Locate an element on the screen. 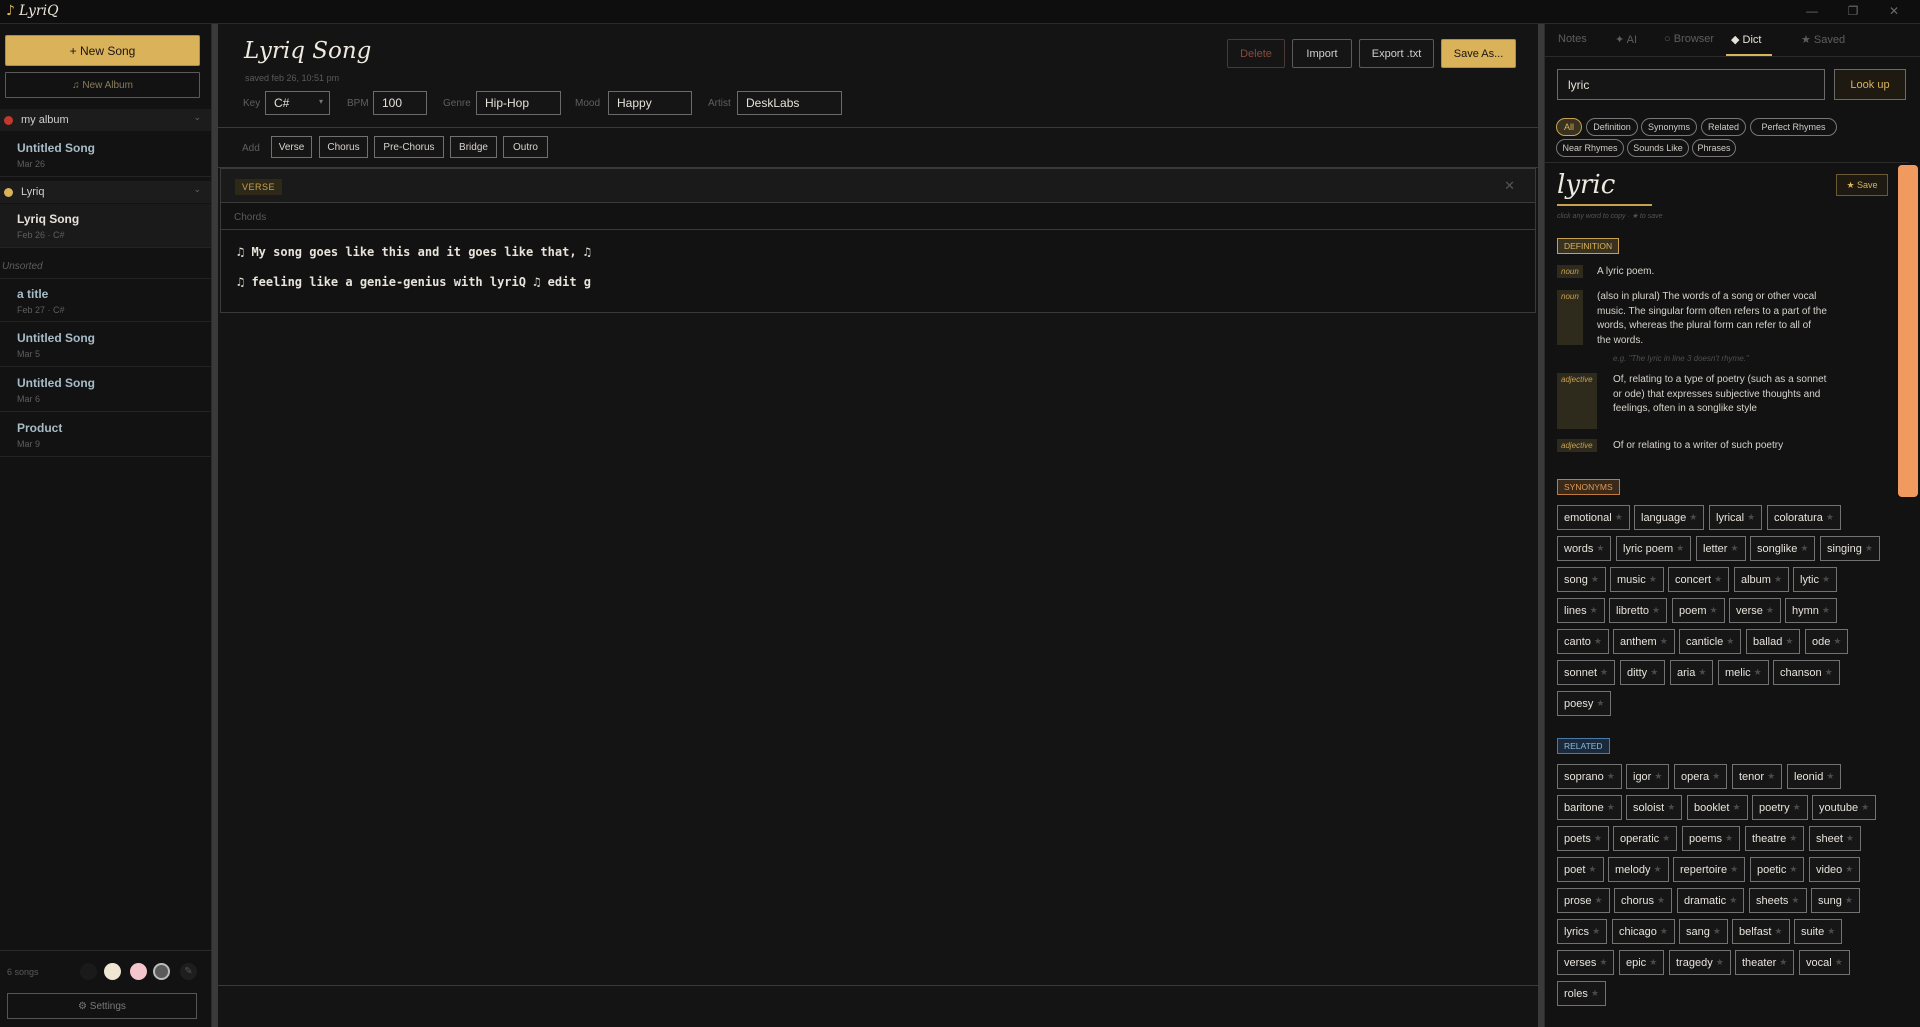 The height and width of the screenshot is (1027, 1920). related-chip: soloist ★ is located at coordinates (1654, 807).